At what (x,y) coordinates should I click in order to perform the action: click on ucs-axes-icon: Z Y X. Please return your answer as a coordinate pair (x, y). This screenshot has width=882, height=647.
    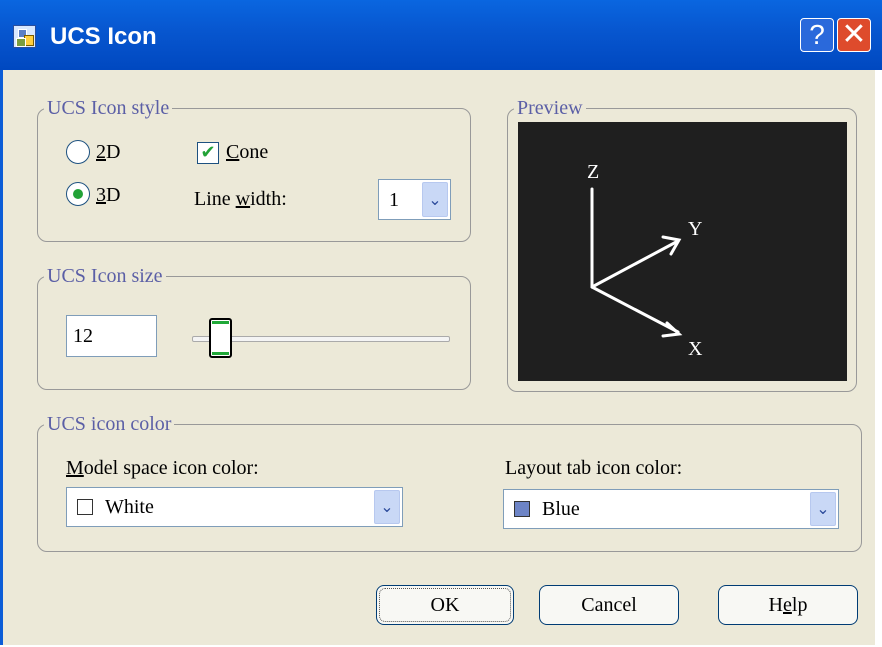
    Looking at the image, I should click on (645, 260).